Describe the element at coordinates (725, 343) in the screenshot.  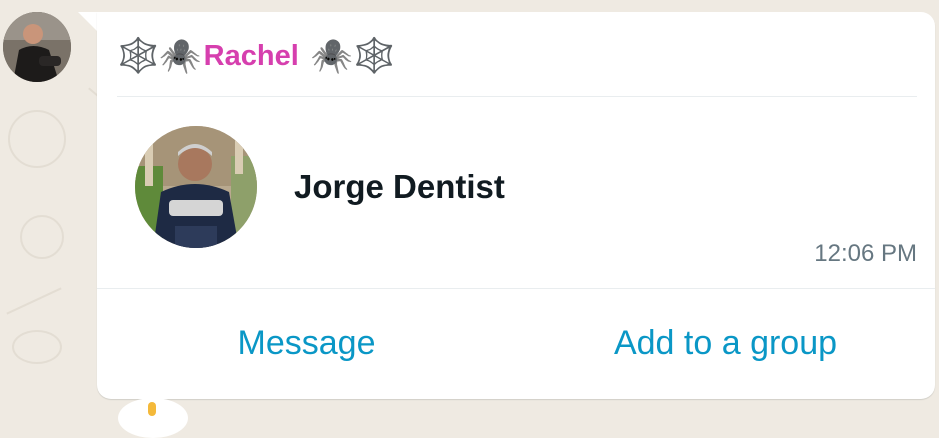
I see `add-to-group-button: Add to a group` at that location.